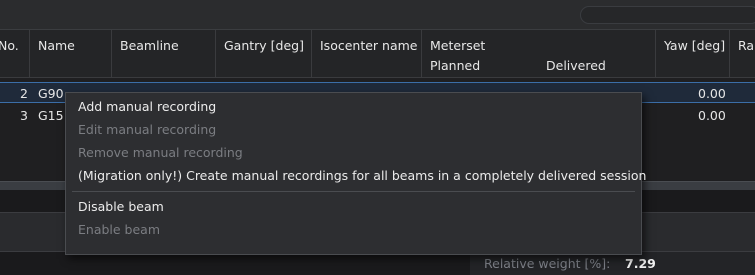  What do you see at coordinates (640, 263) in the screenshot?
I see `relative-weight-value: 7.29` at bounding box center [640, 263].